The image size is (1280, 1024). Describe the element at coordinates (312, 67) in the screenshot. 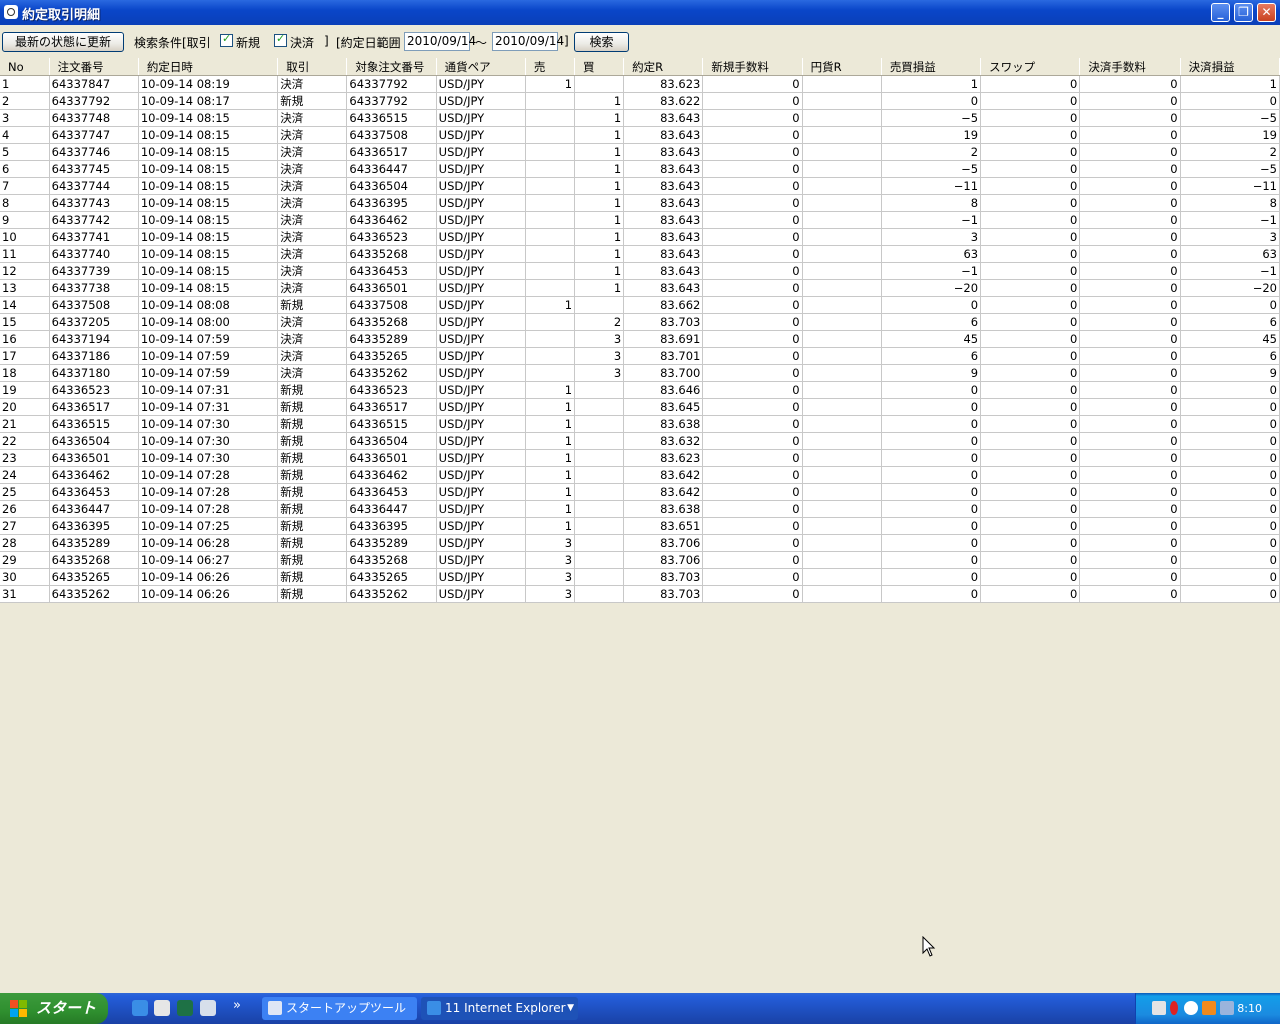

I see `column-header: 取引` at that location.